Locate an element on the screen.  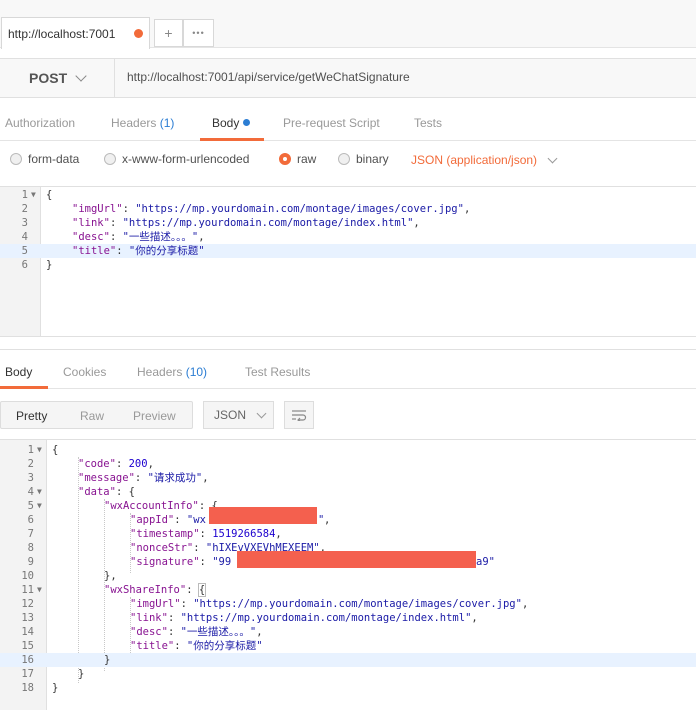
wrap-lines-button is located at coordinates (299, 415).